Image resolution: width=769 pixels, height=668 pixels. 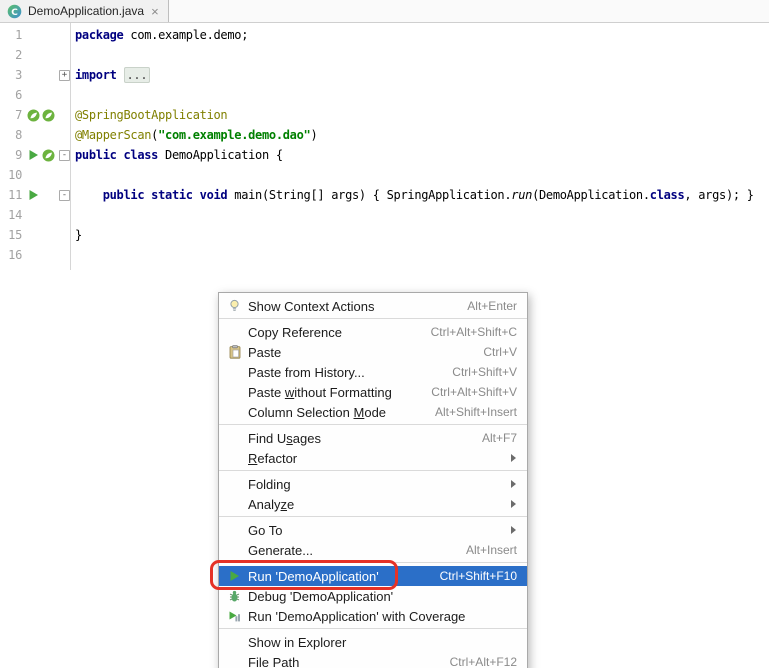 I want to click on menu-item-shortcut: Ctrl+Alt+Shift+V, so click(x=474, y=392).